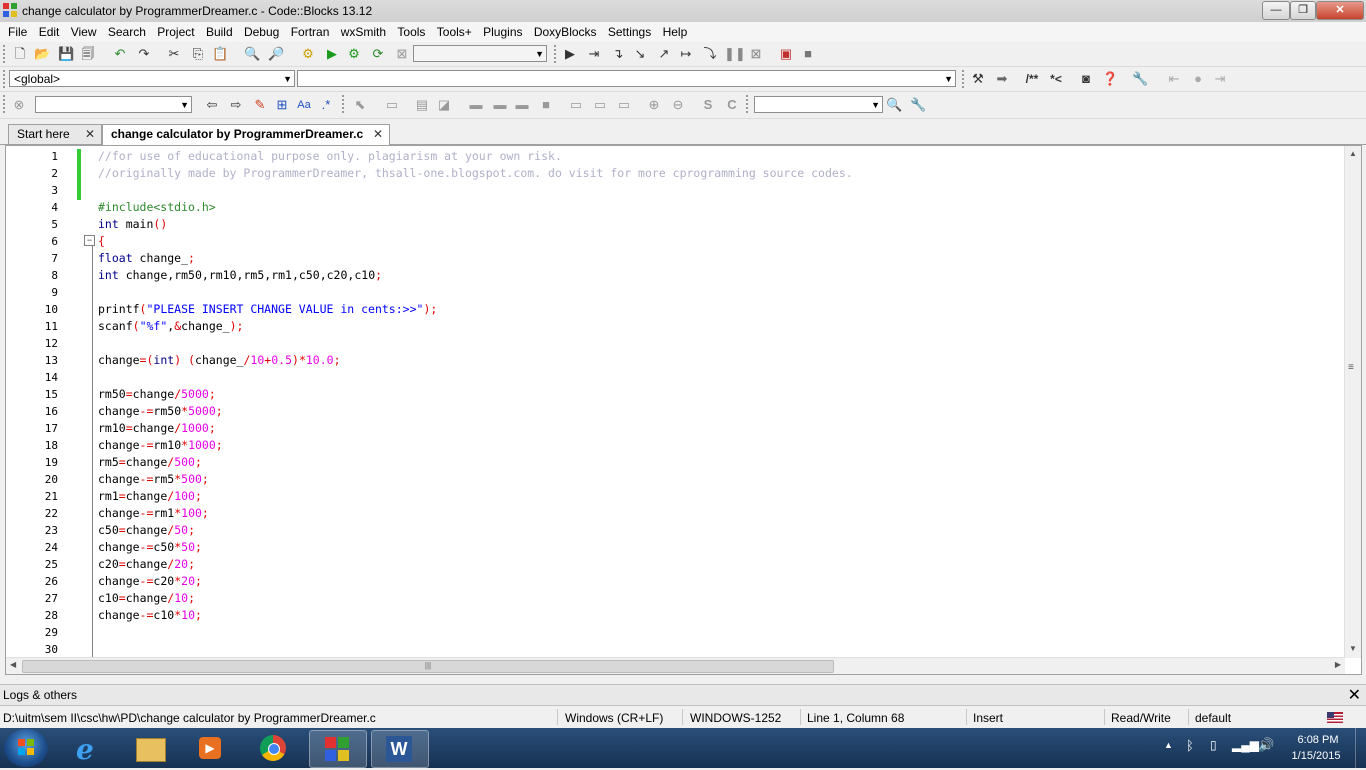 This screenshot has width=1366, height=770. What do you see at coordinates (160, 445) in the screenshot?
I see `code-line: change-=rm10*1000;` at bounding box center [160, 445].